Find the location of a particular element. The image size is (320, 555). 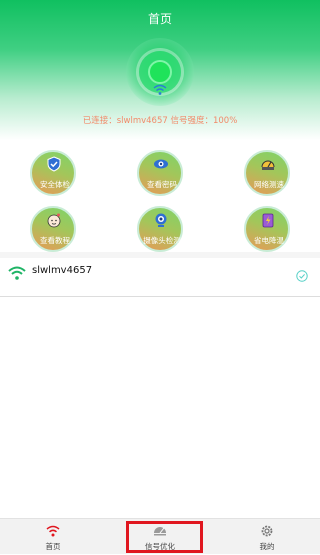

signal-orb-button is located at coordinates (160, 72).